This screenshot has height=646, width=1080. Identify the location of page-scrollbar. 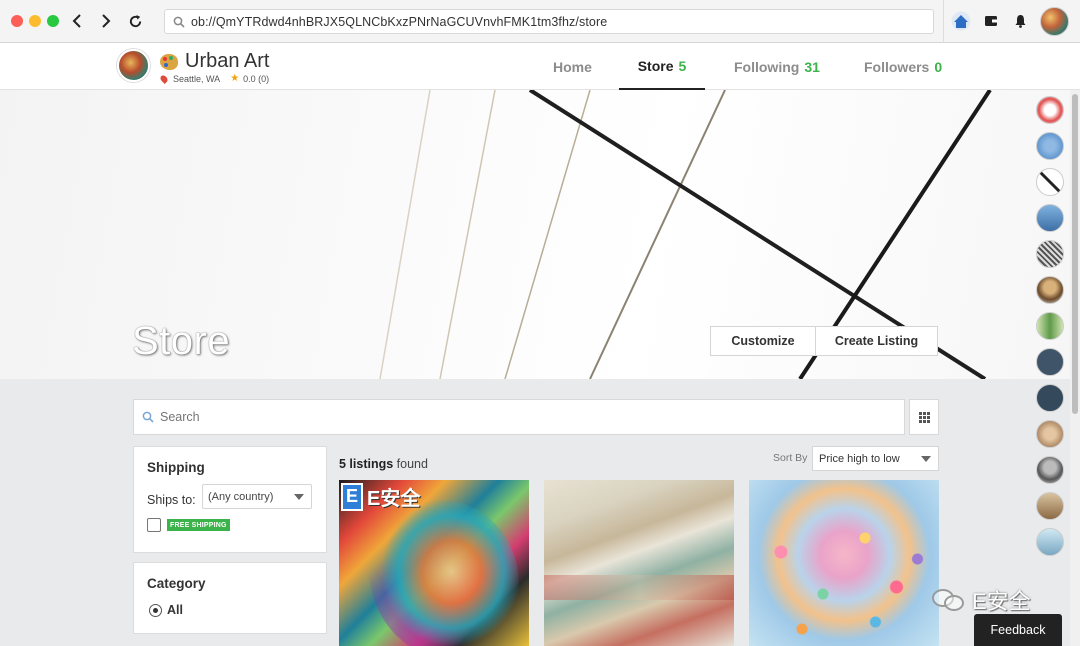
(1075, 368).